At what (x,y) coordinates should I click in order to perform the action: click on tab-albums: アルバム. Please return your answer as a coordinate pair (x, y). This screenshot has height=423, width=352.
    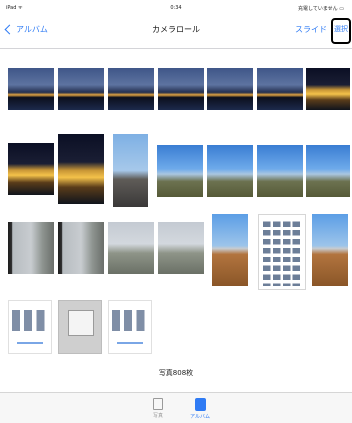
    Looking at the image, I should click on (200, 409).